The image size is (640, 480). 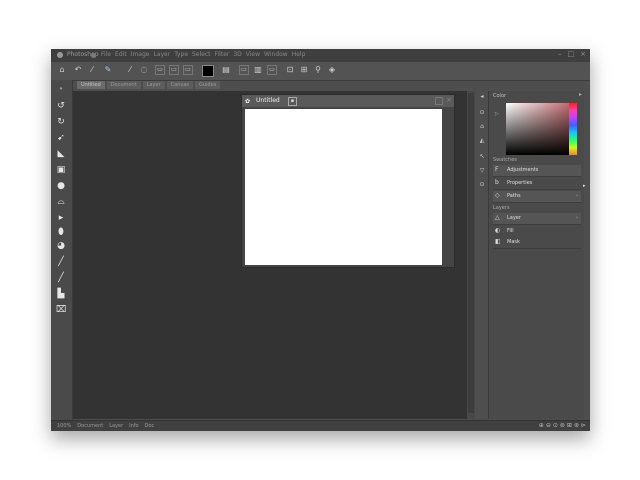 I want to click on color-panel-icon: ⊙, so click(x=482, y=113).